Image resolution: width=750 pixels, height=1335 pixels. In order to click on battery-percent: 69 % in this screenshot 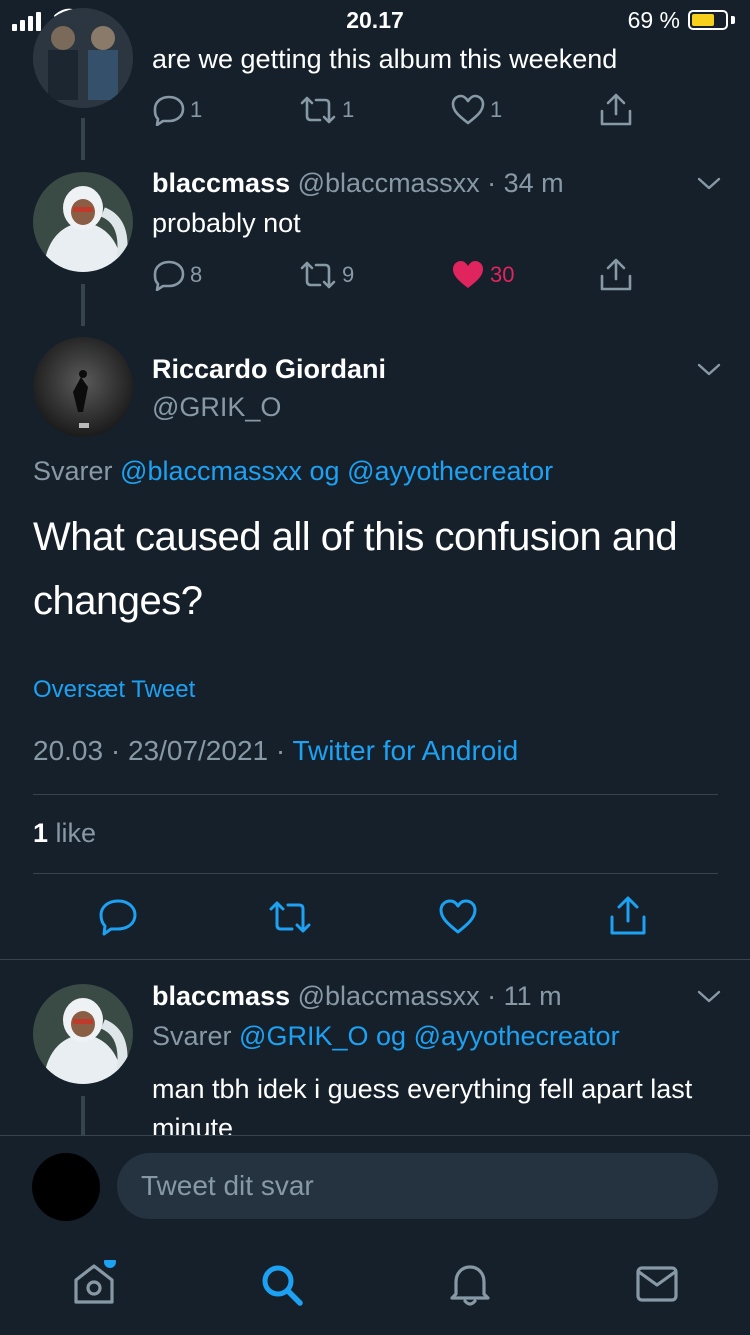, I will do `click(653, 20)`.